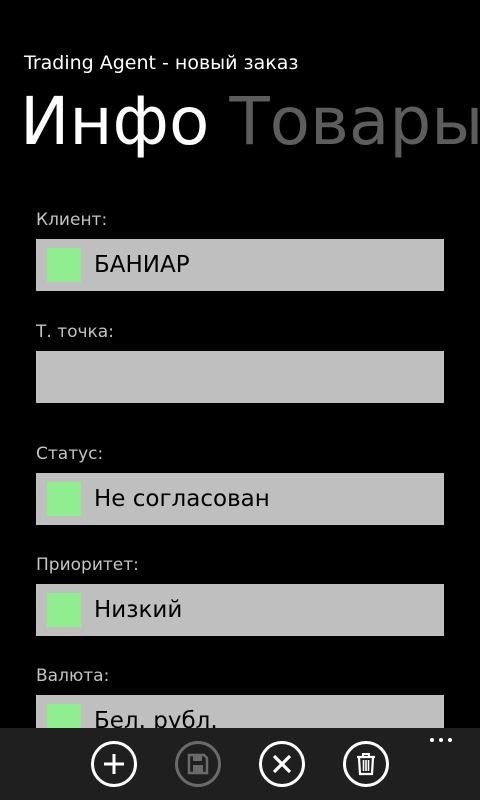 This screenshot has width=480, height=800. I want to click on client-picker: БАНИАР, so click(240, 265).